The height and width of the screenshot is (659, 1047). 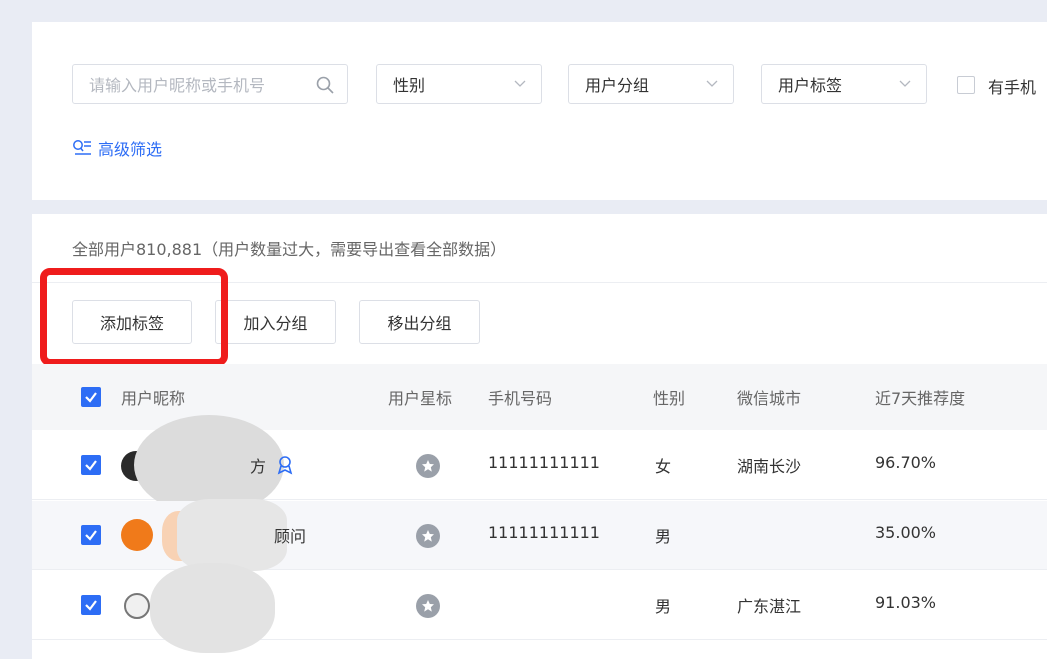 What do you see at coordinates (920, 398) in the screenshot?
I see `column-recommend: 近7天推荐度` at bounding box center [920, 398].